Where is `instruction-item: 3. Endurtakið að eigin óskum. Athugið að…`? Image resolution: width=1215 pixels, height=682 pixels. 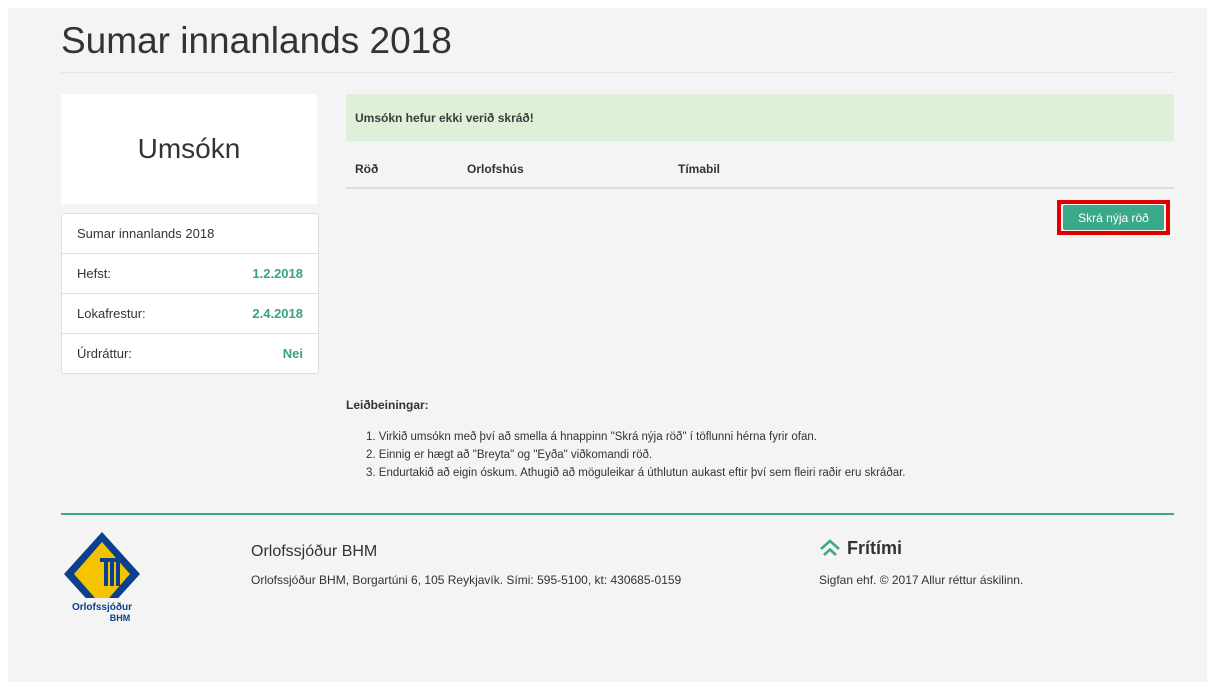 instruction-item: 3. Endurtakið að eigin óskum. Athugið að… is located at coordinates (636, 473).